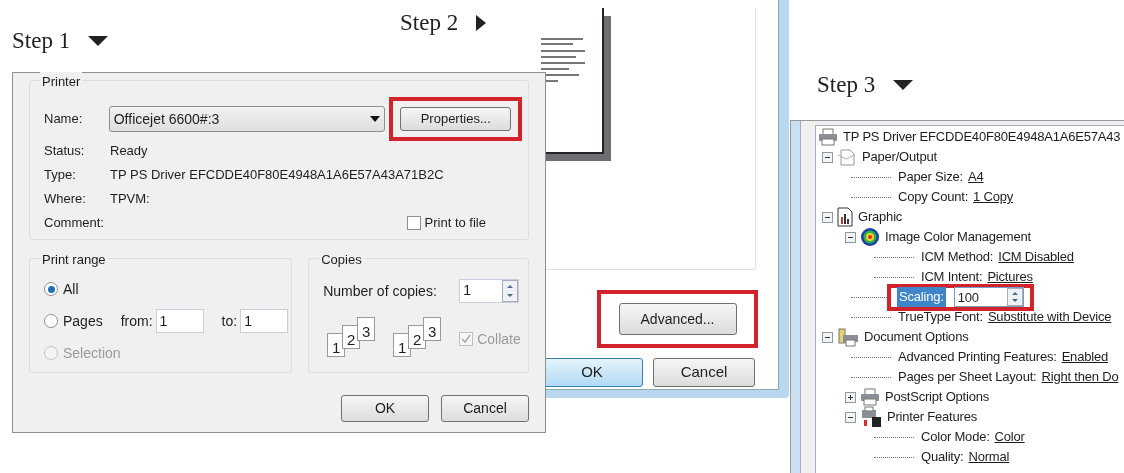  I want to click on radio-button: All, so click(61, 289).